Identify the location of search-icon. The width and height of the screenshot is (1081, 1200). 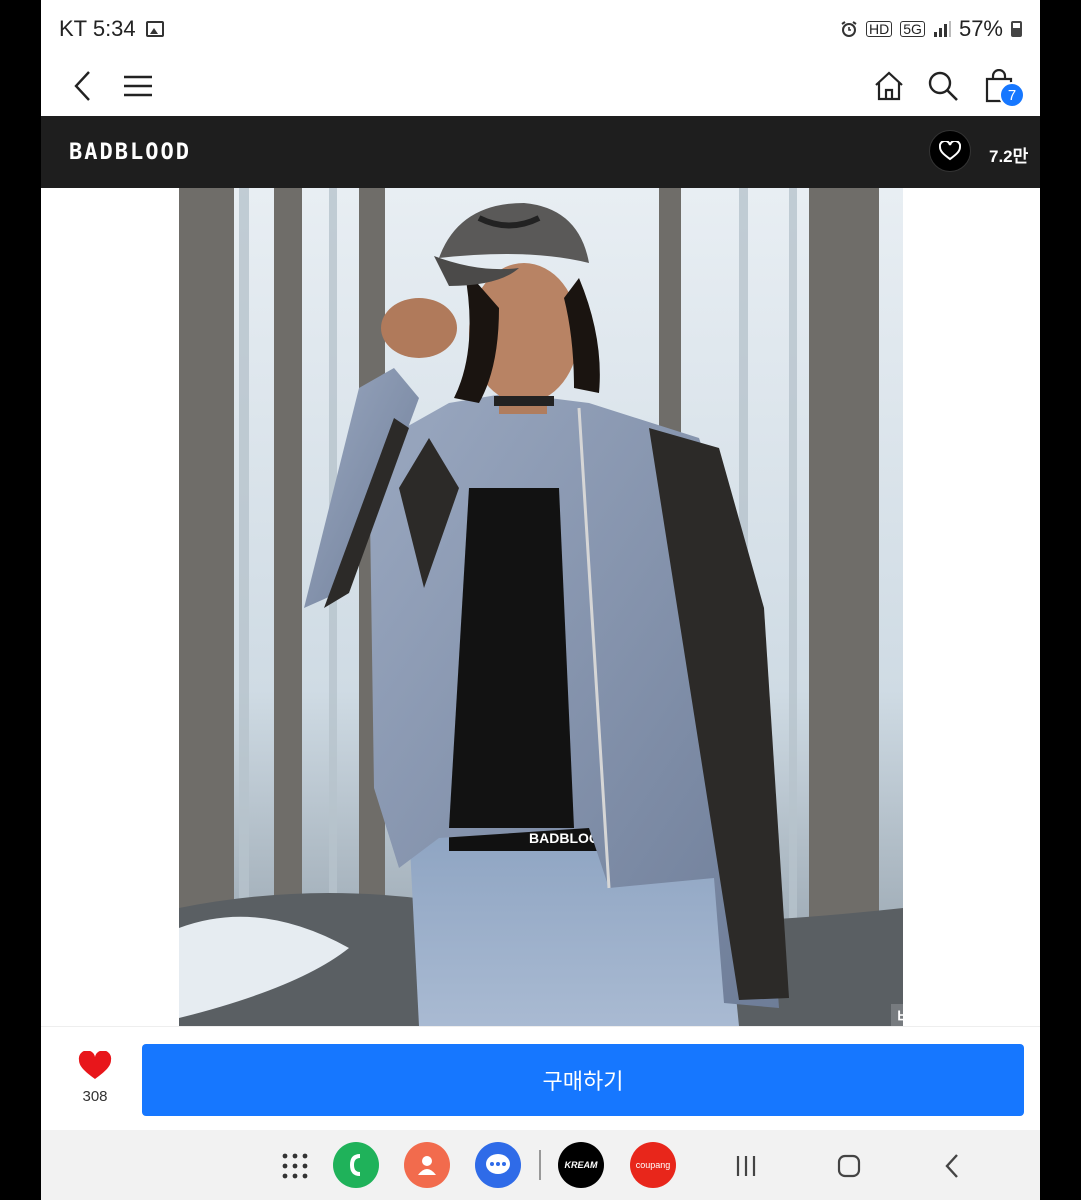
(943, 86).